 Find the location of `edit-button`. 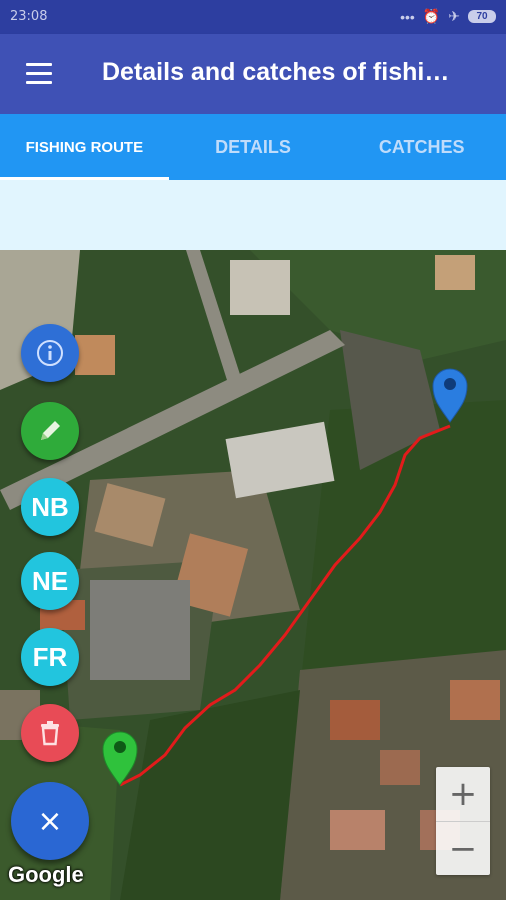

edit-button is located at coordinates (50, 431).